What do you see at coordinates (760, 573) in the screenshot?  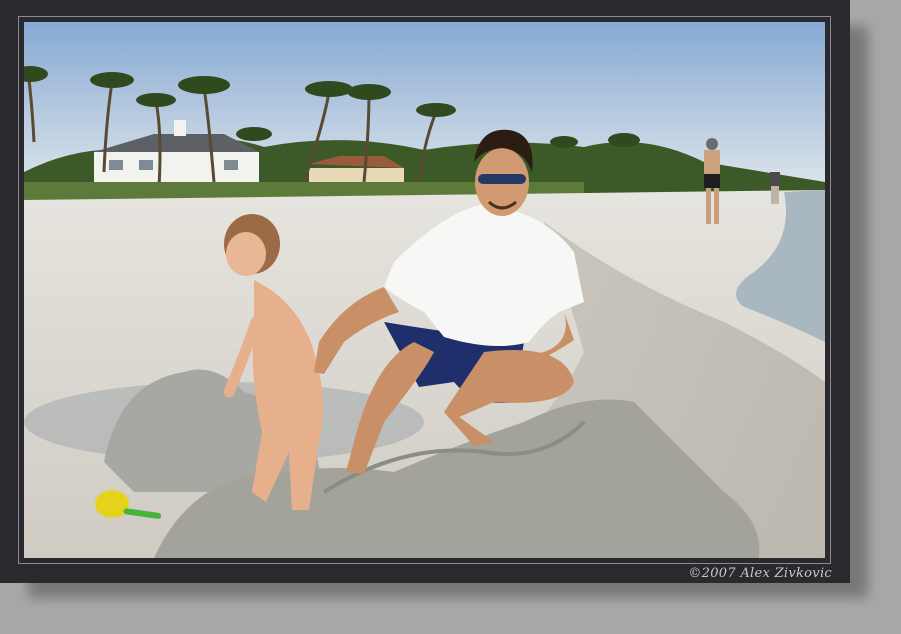 I see `copyright-text: ©2007 Alex Zivkovic` at bounding box center [760, 573].